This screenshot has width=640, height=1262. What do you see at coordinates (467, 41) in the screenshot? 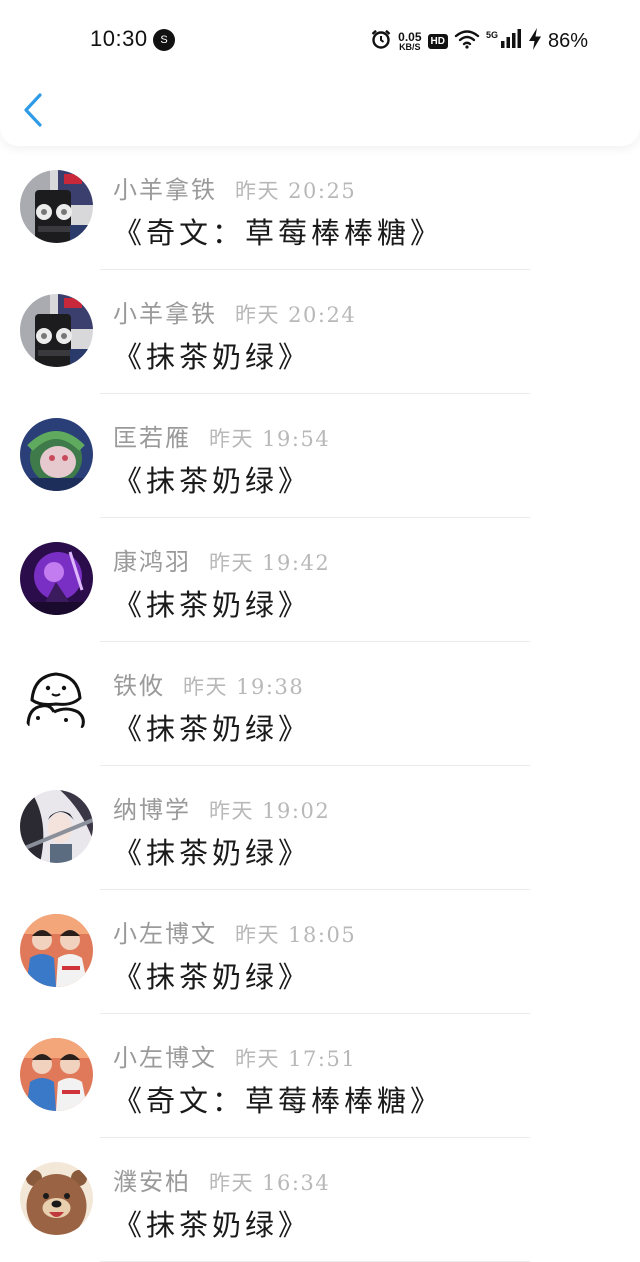
I see `wifi-icon` at bounding box center [467, 41].